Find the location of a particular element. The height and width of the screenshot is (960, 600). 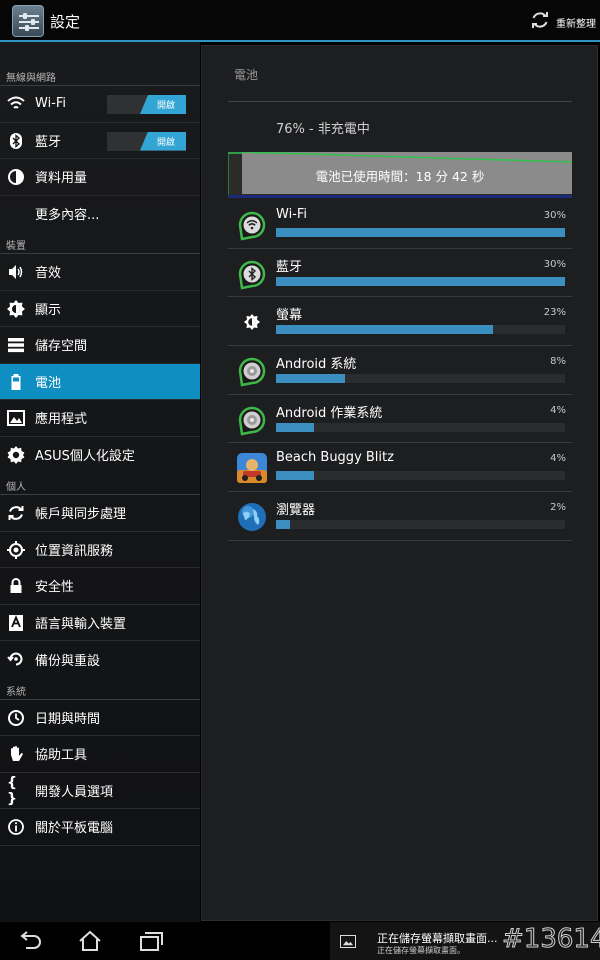

sidebar-item-bluetooth: 藍牙 開啟 is located at coordinates (100, 141).